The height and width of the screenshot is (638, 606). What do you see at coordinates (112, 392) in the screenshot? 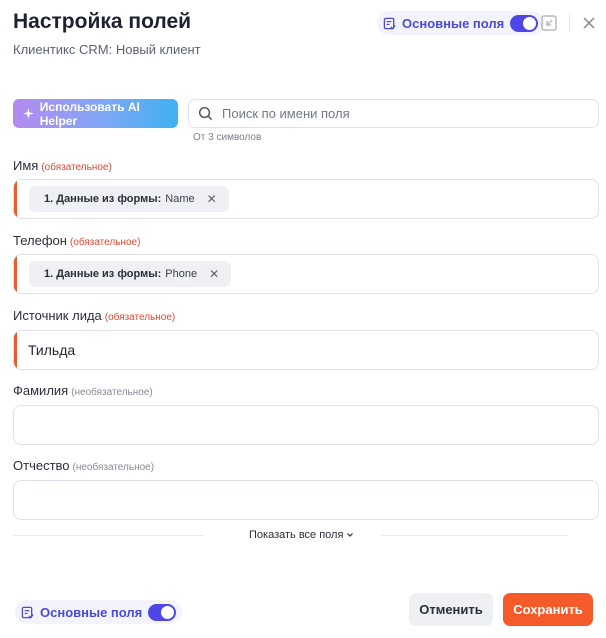
I see `field-surname-requirement: (необязательное)` at bounding box center [112, 392].